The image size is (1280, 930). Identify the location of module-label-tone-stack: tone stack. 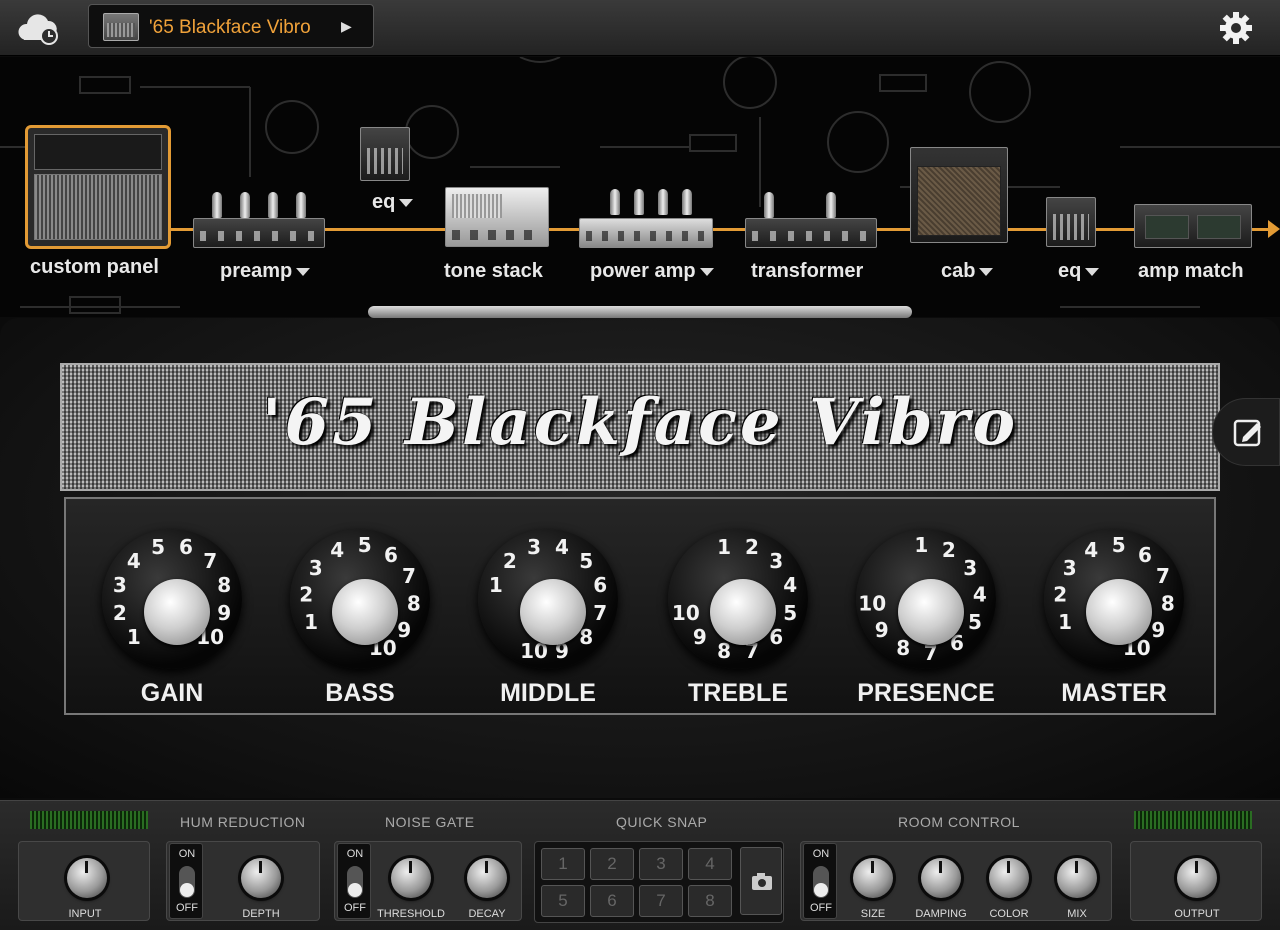
(493, 271).